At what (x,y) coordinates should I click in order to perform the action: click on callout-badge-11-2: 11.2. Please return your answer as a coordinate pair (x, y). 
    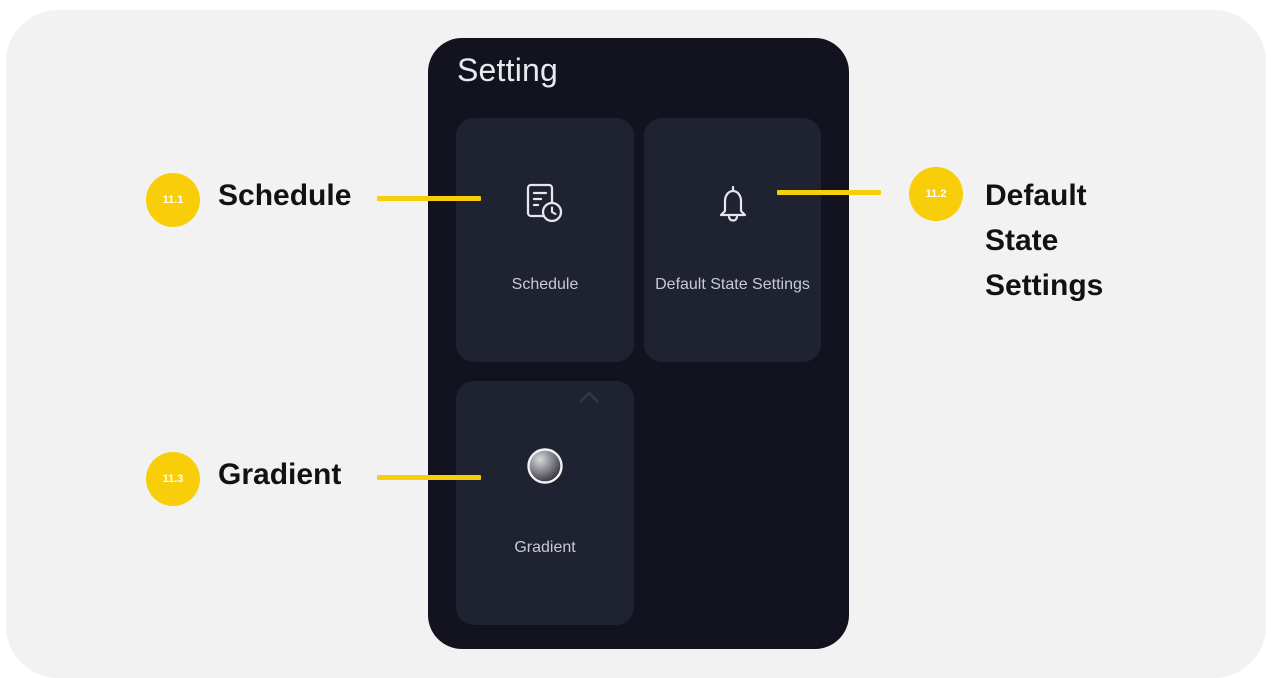
    Looking at the image, I should click on (936, 194).